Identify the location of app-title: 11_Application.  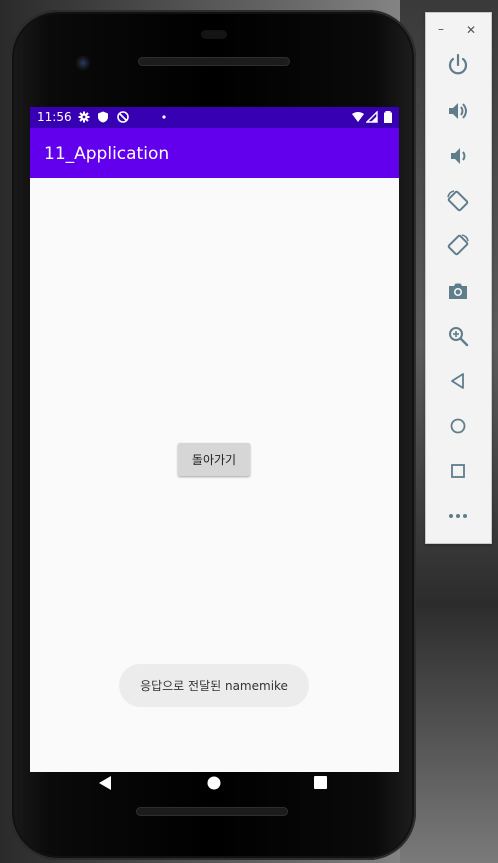
(107, 154).